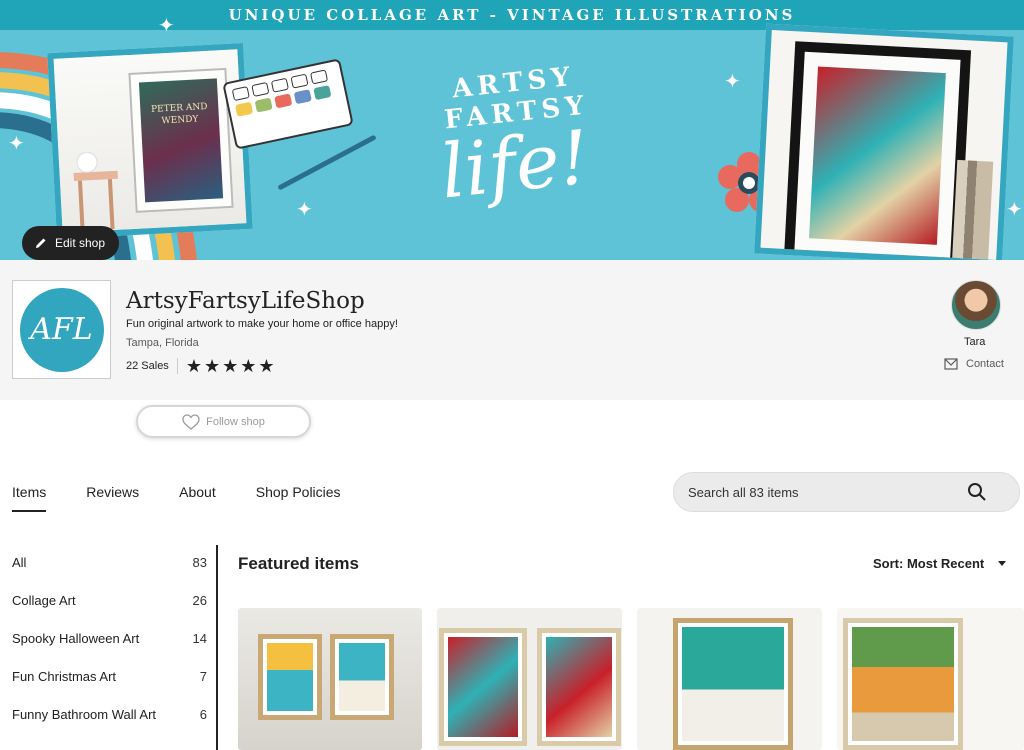 This screenshot has height=750, width=1024. I want to click on edit-shop-button: Edit shop, so click(71, 243).